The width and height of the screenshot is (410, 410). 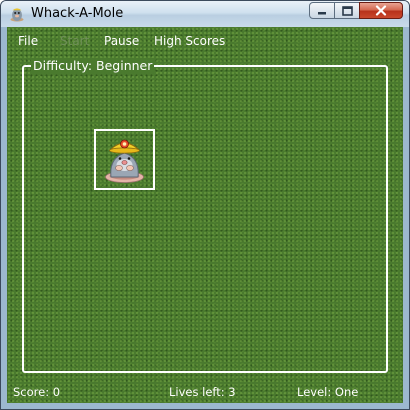 What do you see at coordinates (28, 41) in the screenshot?
I see `menu-file: File` at bounding box center [28, 41].